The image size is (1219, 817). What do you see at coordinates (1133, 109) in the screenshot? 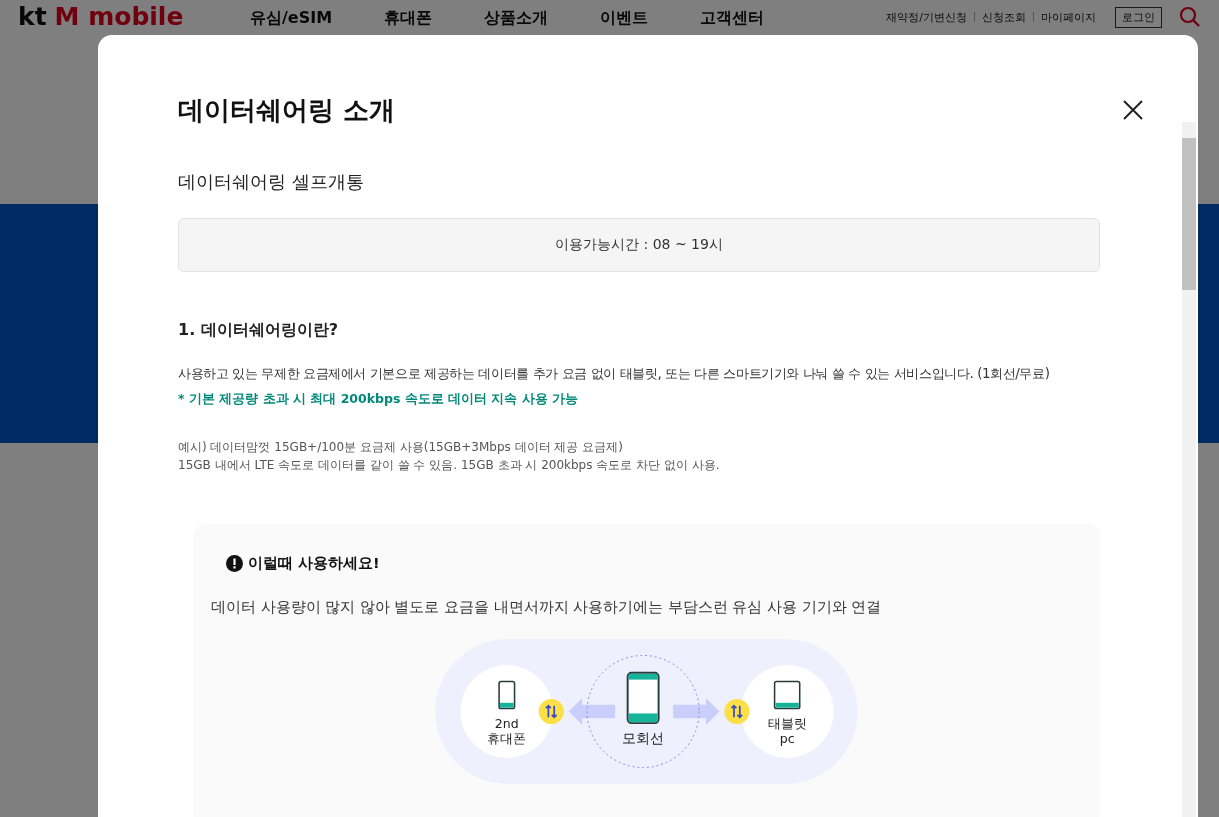
I see `close-icon` at bounding box center [1133, 109].